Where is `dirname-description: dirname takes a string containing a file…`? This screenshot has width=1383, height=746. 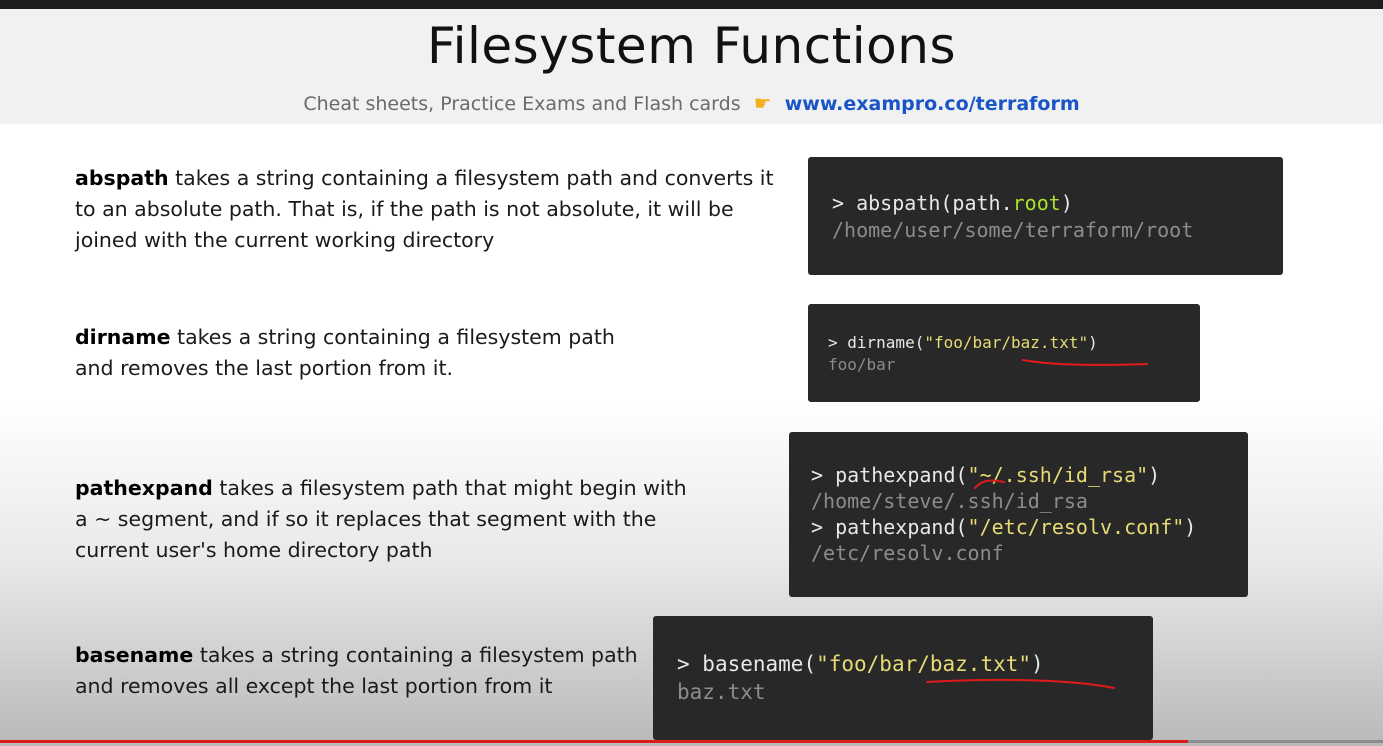 dirname-description: dirname takes a string containing a file… is located at coordinates (355, 353).